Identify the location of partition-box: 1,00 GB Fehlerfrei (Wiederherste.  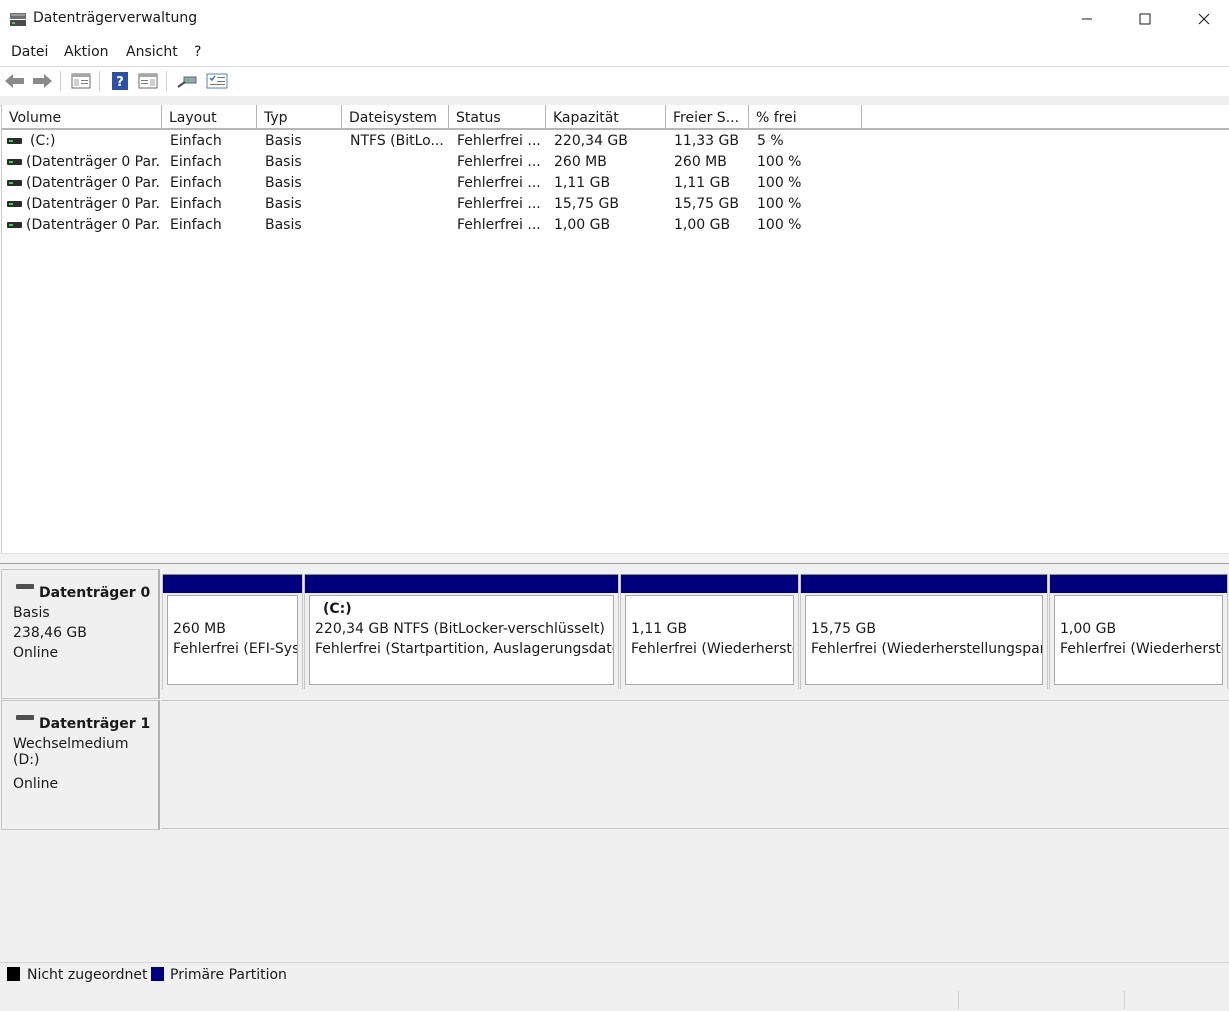
(1138, 640).